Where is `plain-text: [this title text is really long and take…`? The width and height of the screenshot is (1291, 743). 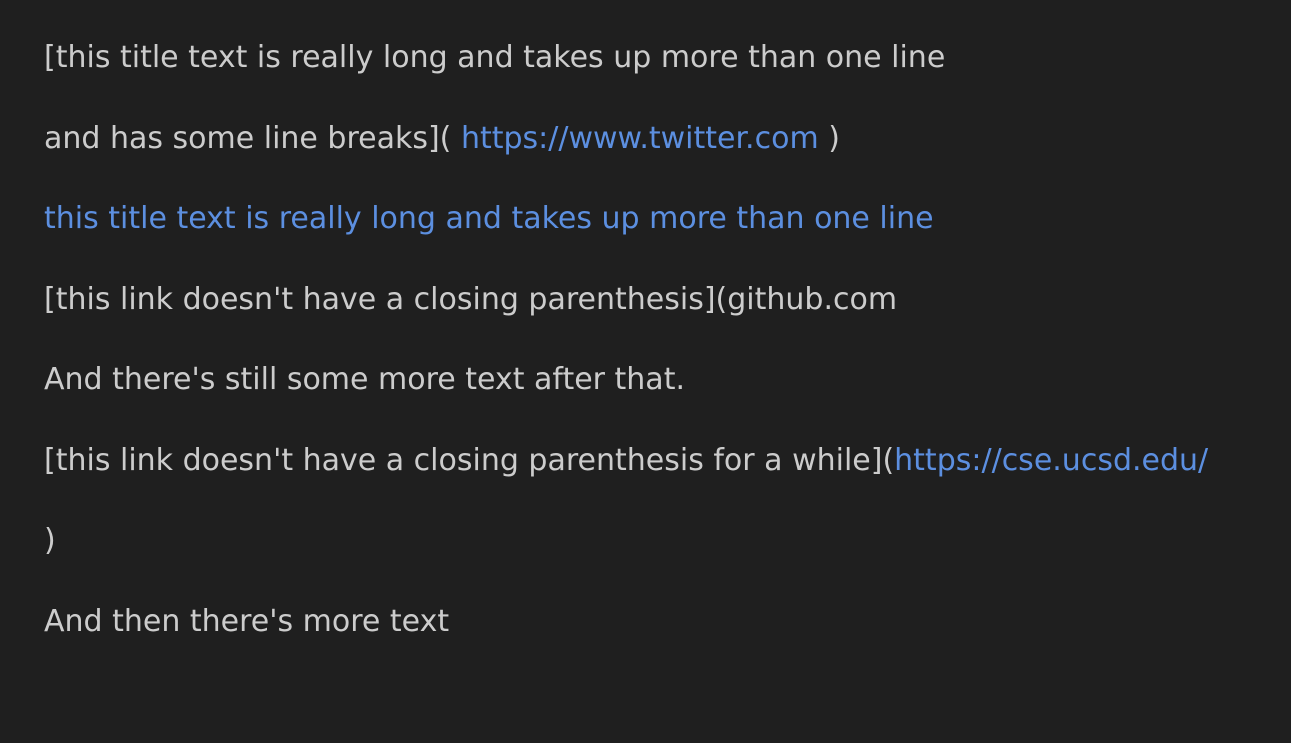 plain-text: [this title text is really long and take… is located at coordinates (495, 57).